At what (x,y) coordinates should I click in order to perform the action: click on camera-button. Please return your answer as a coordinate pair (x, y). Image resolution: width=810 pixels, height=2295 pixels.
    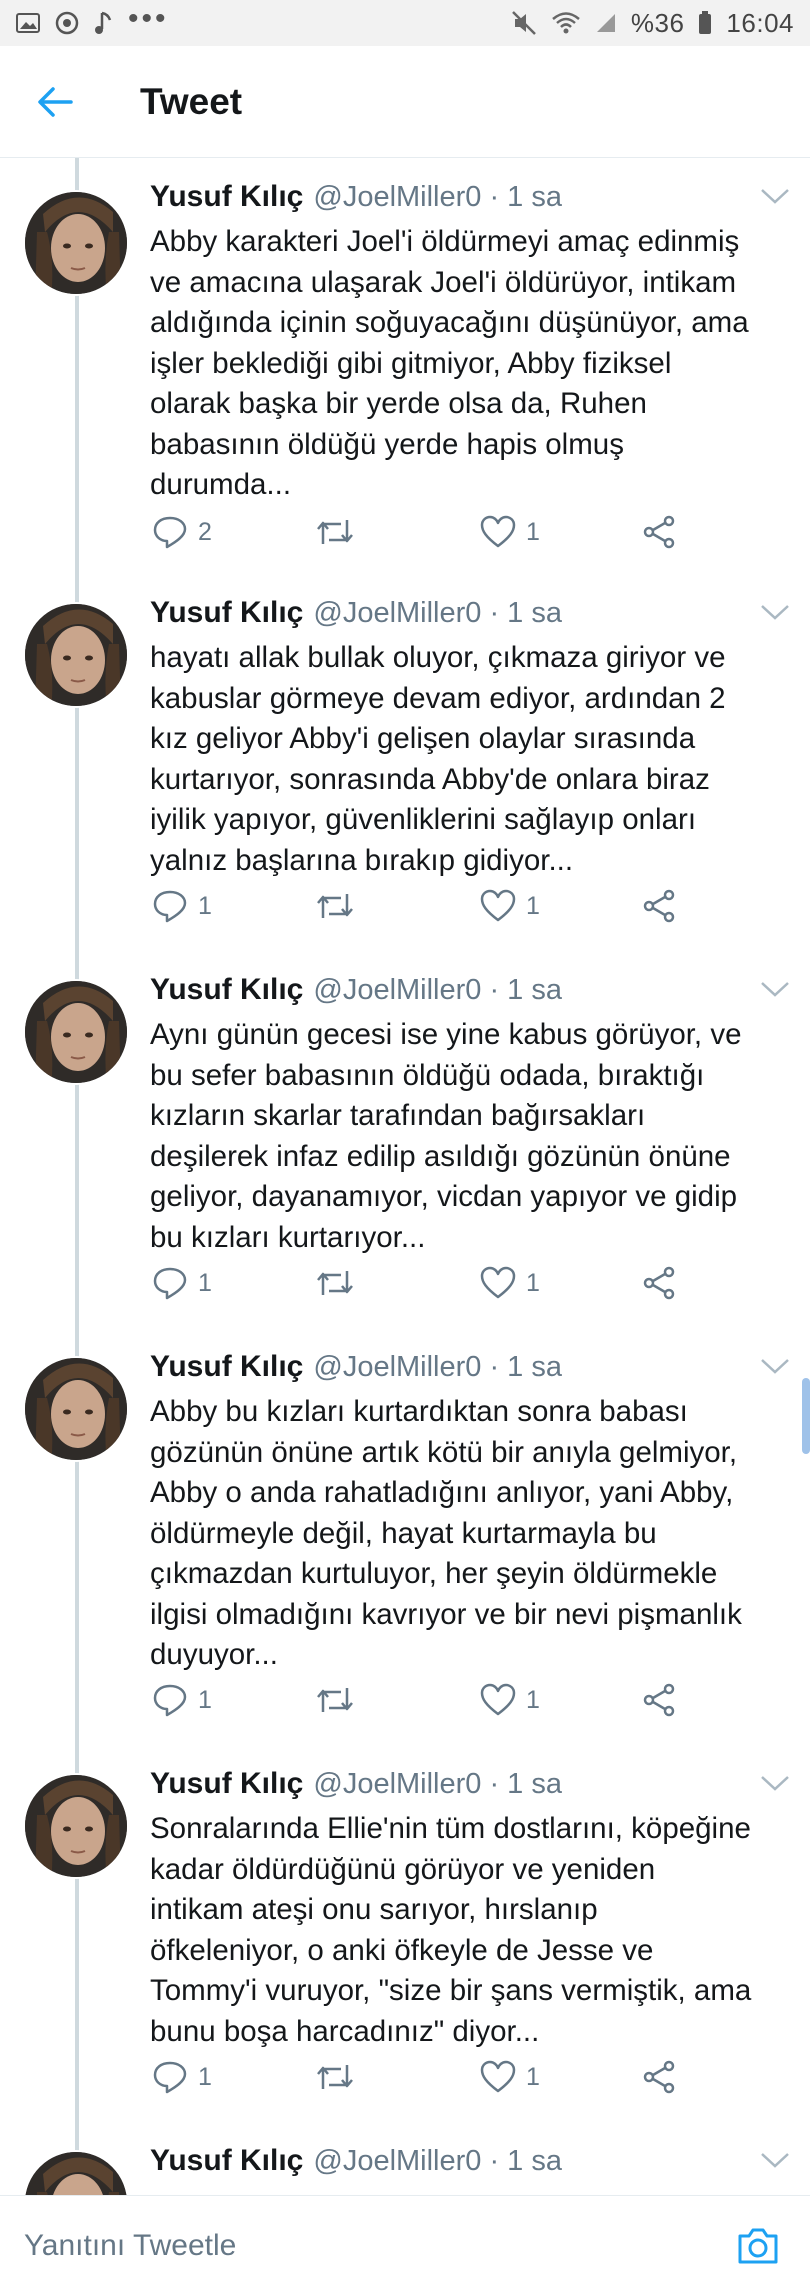
    Looking at the image, I should click on (758, 2246).